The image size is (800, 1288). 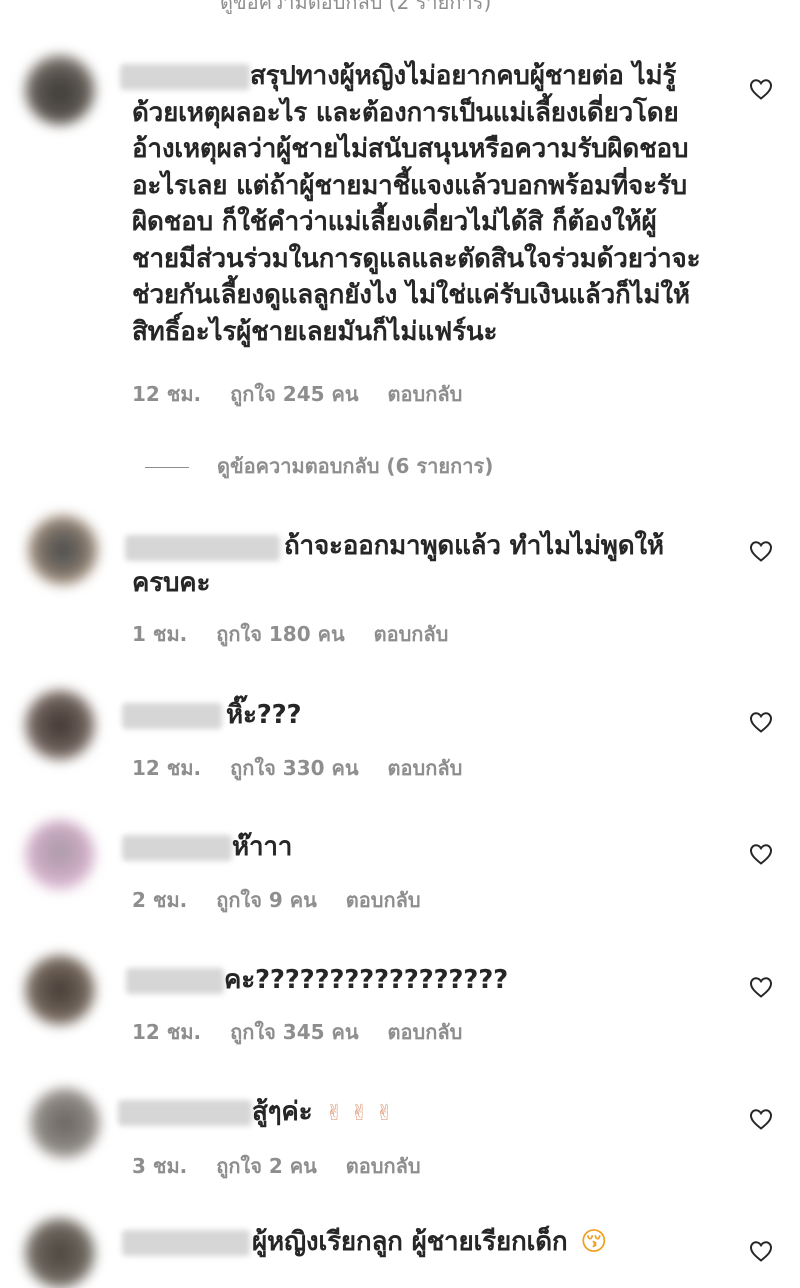 What do you see at coordinates (594, 1242) in the screenshot?
I see `kissing-face-emoji: 😚` at bounding box center [594, 1242].